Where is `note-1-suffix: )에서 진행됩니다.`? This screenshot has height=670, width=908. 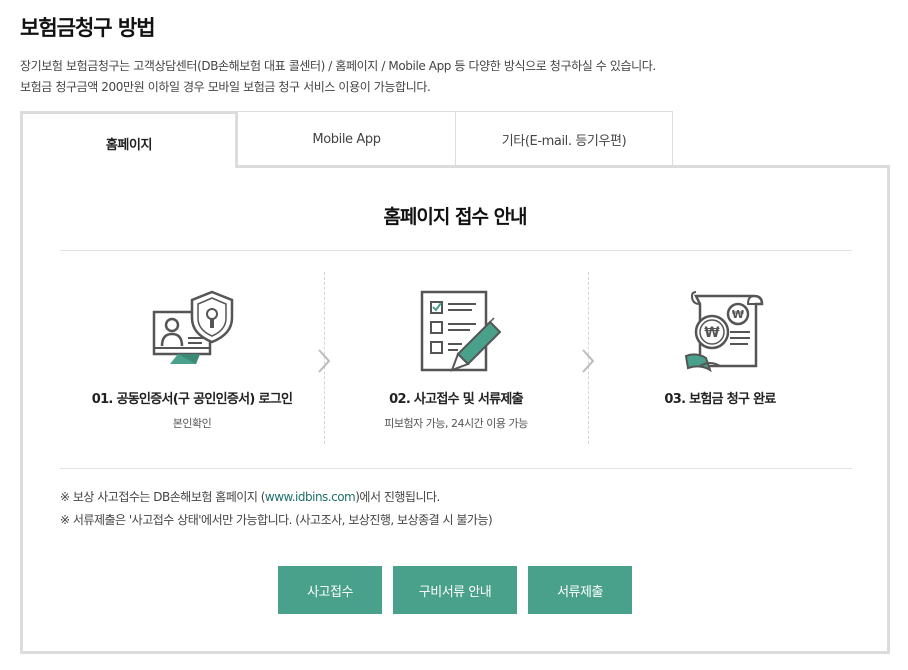 note-1-suffix: )에서 진행됩니다. is located at coordinates (397, 497).